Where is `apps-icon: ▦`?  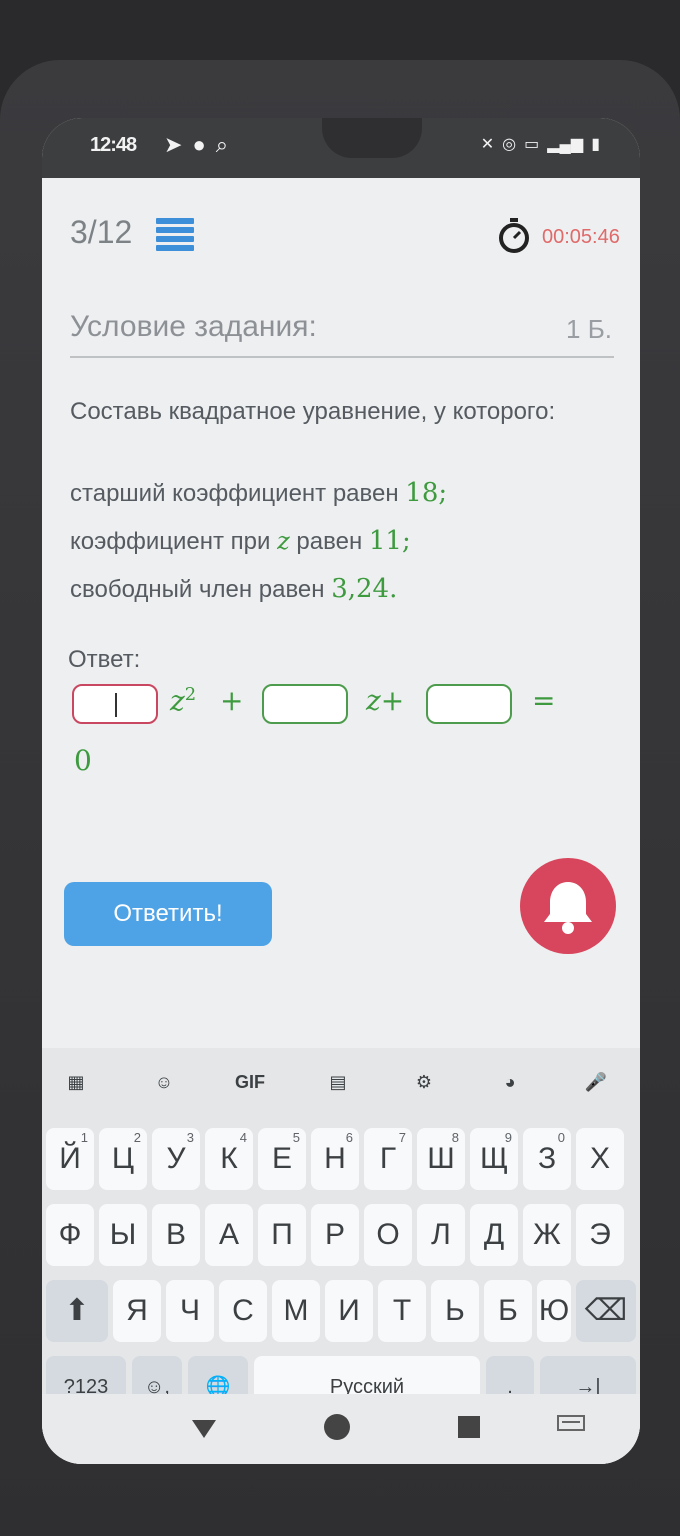 apps-icon: ▦ is located at coordinates (76, 1082).